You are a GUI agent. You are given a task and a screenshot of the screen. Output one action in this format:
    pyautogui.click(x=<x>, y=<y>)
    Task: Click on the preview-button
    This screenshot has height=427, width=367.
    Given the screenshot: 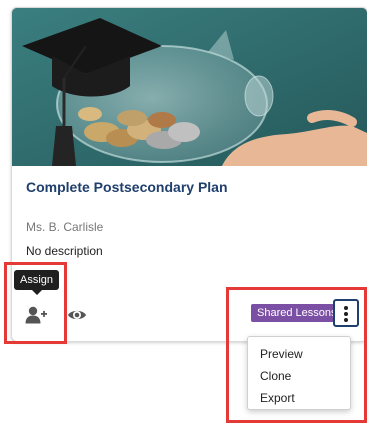 What is the action you would take?
    pyautogui.click(x=77, y=315)
    